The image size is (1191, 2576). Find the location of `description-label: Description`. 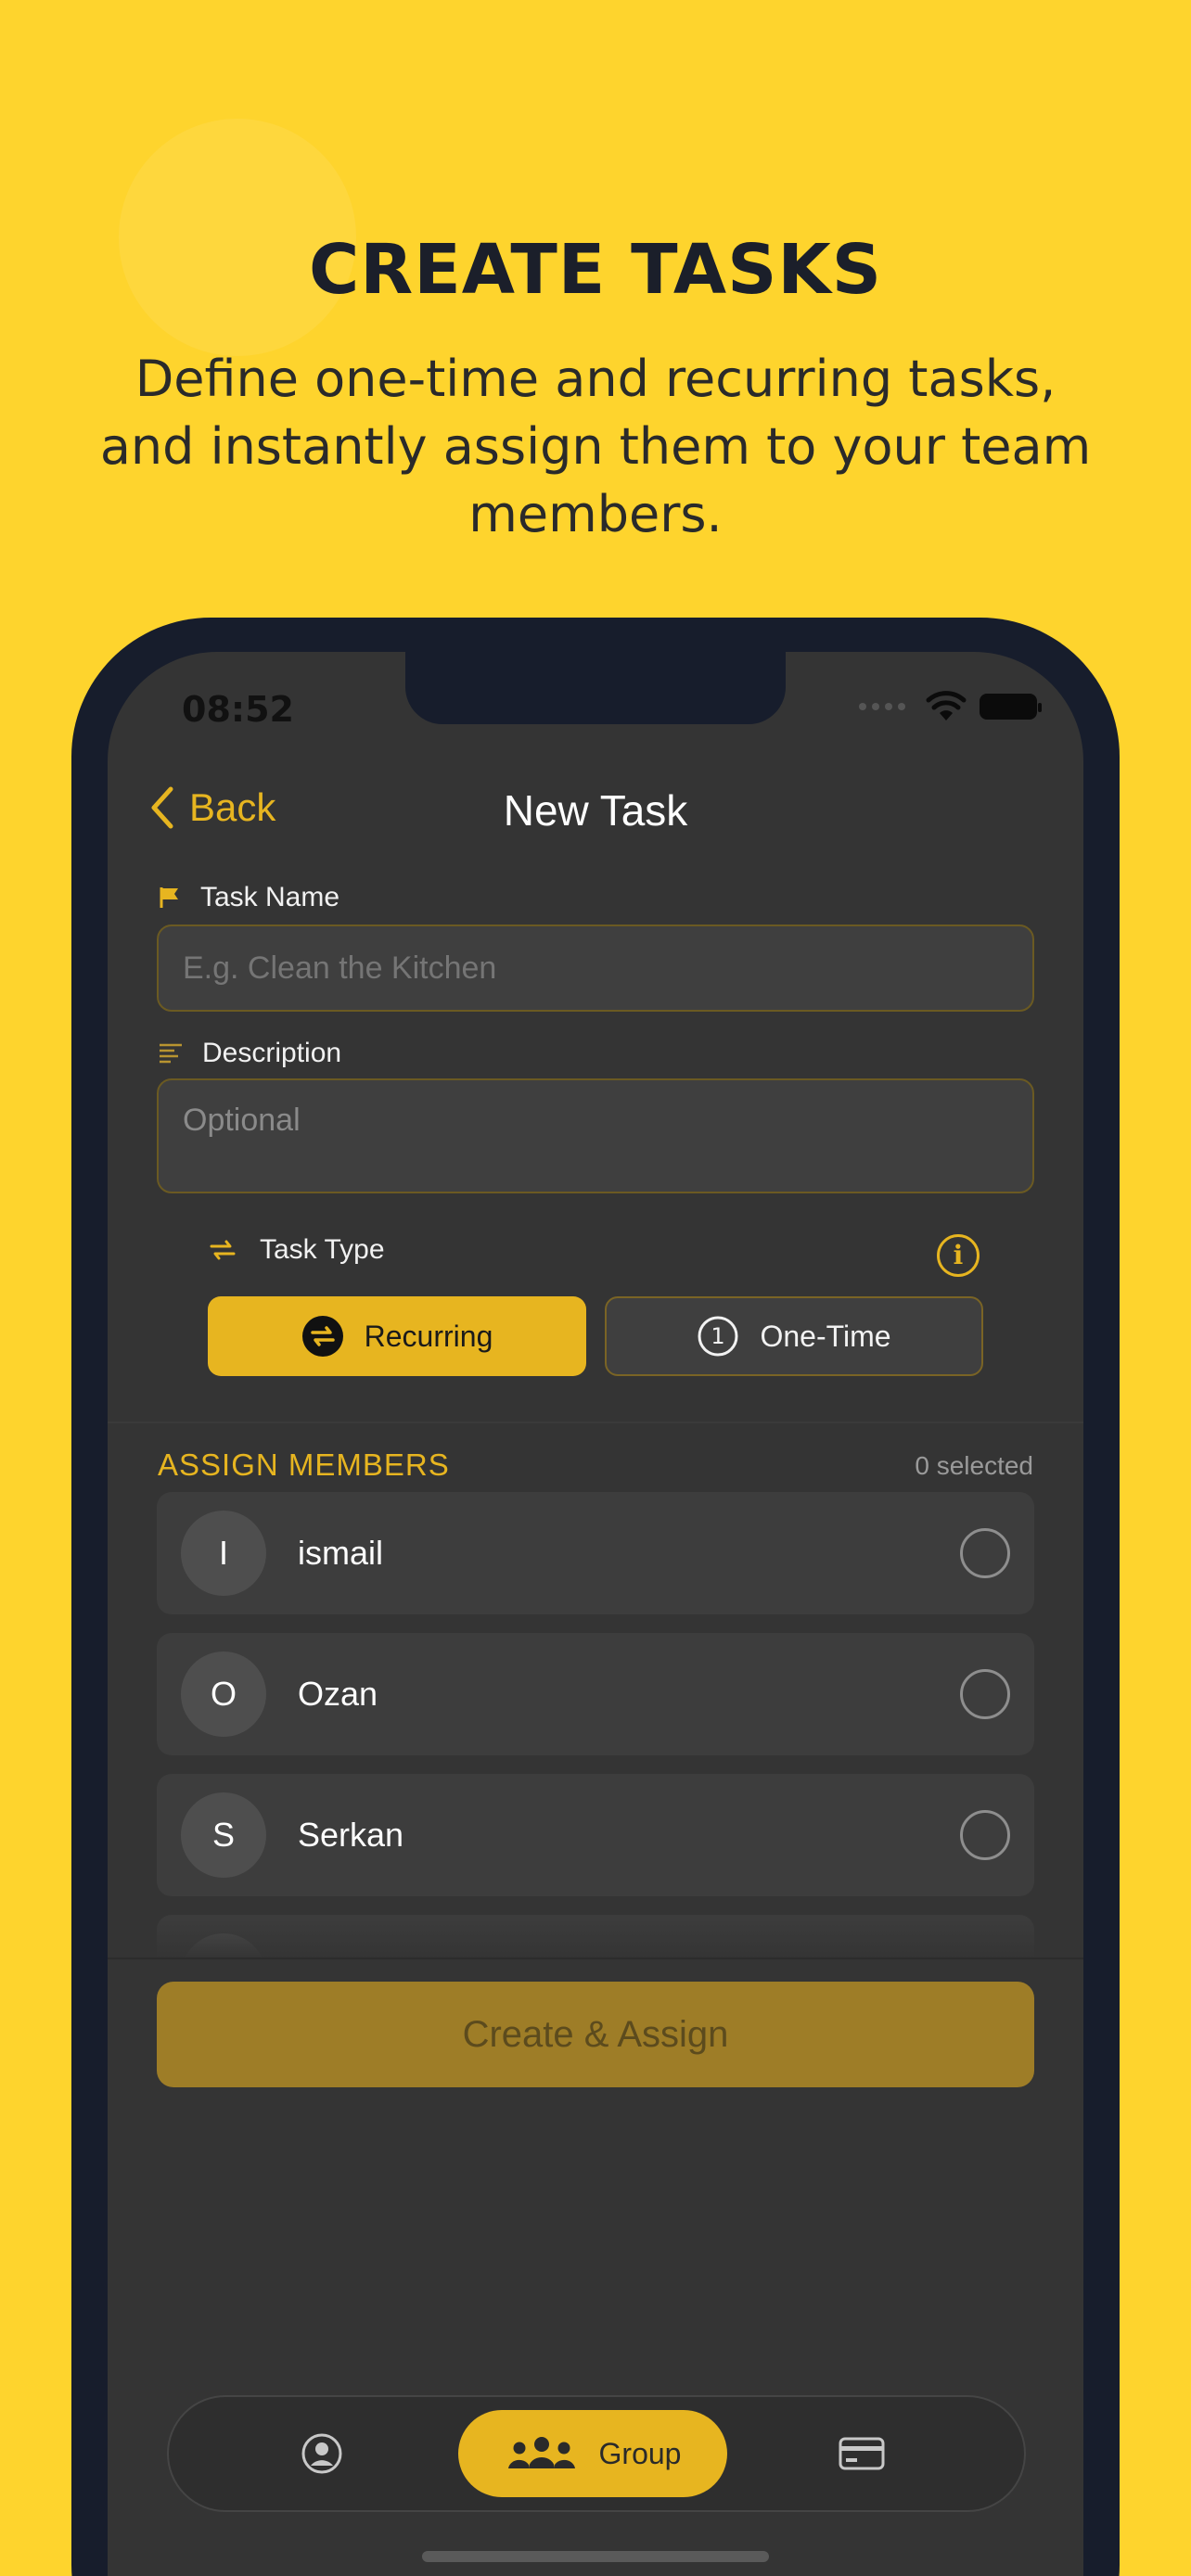

description-label: Description is located at coordinates (249, 1053).